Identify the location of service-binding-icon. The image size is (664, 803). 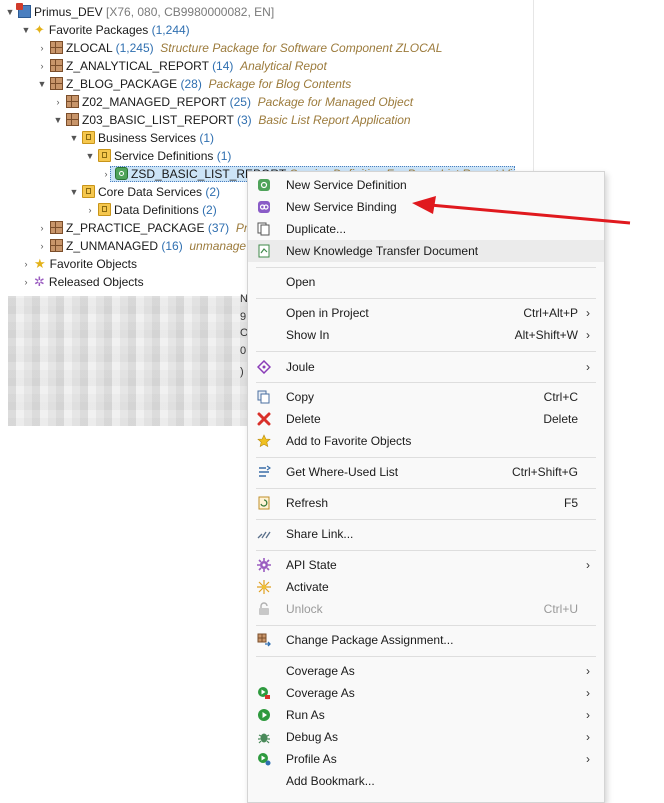
(264, 207).